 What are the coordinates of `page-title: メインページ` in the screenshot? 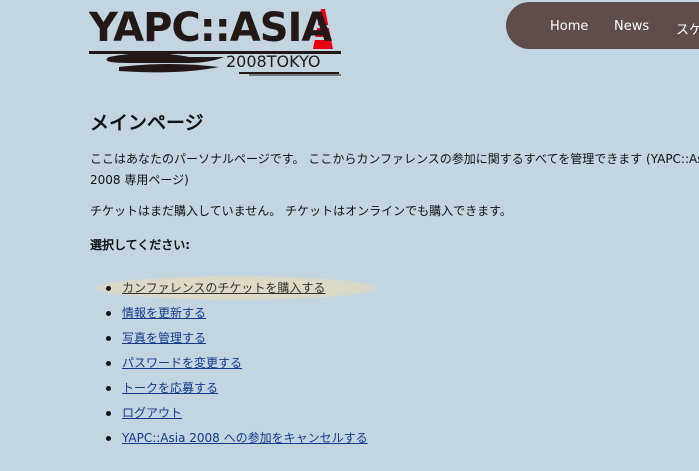 It's located at (147, 123).